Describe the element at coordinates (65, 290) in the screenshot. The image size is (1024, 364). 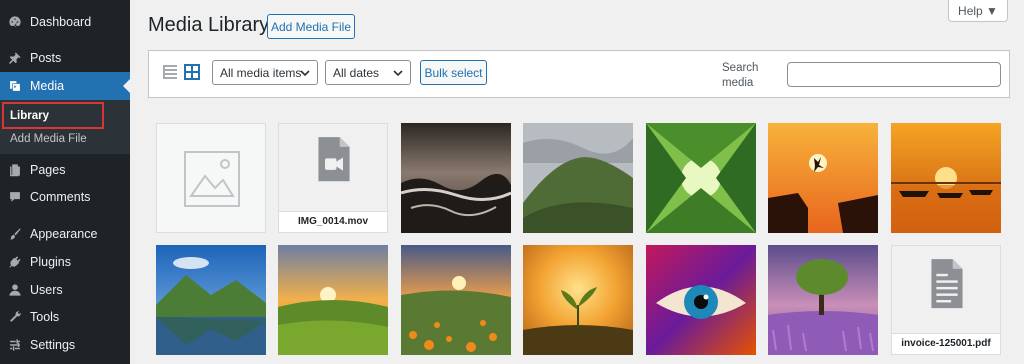
I see `sidebar-item-users: Users` at that location.